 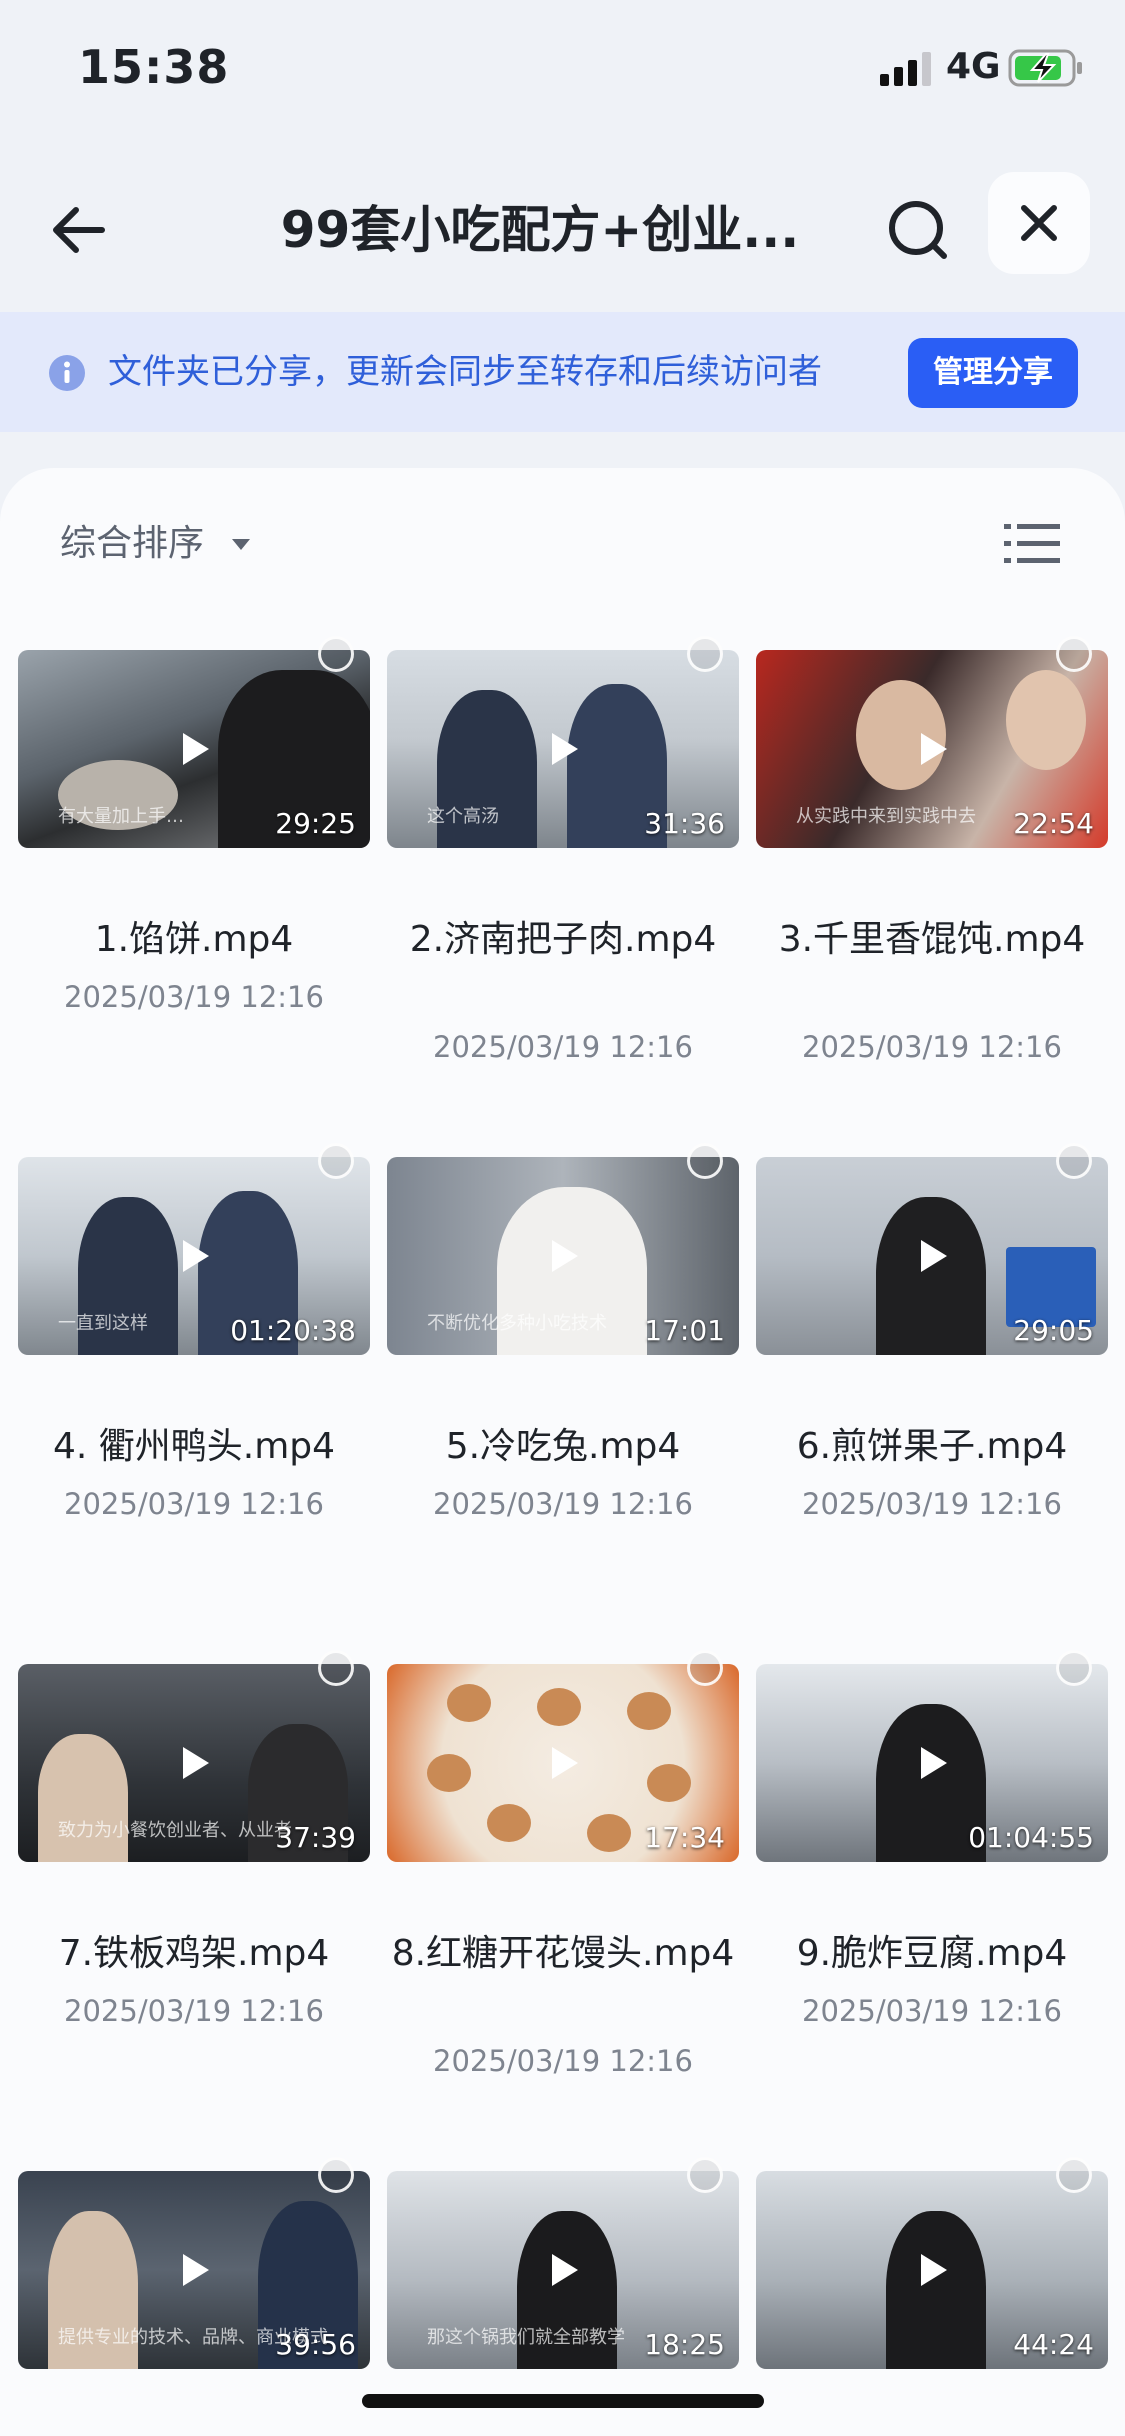 I want to click on close-button, so click(x=1039, y=223).